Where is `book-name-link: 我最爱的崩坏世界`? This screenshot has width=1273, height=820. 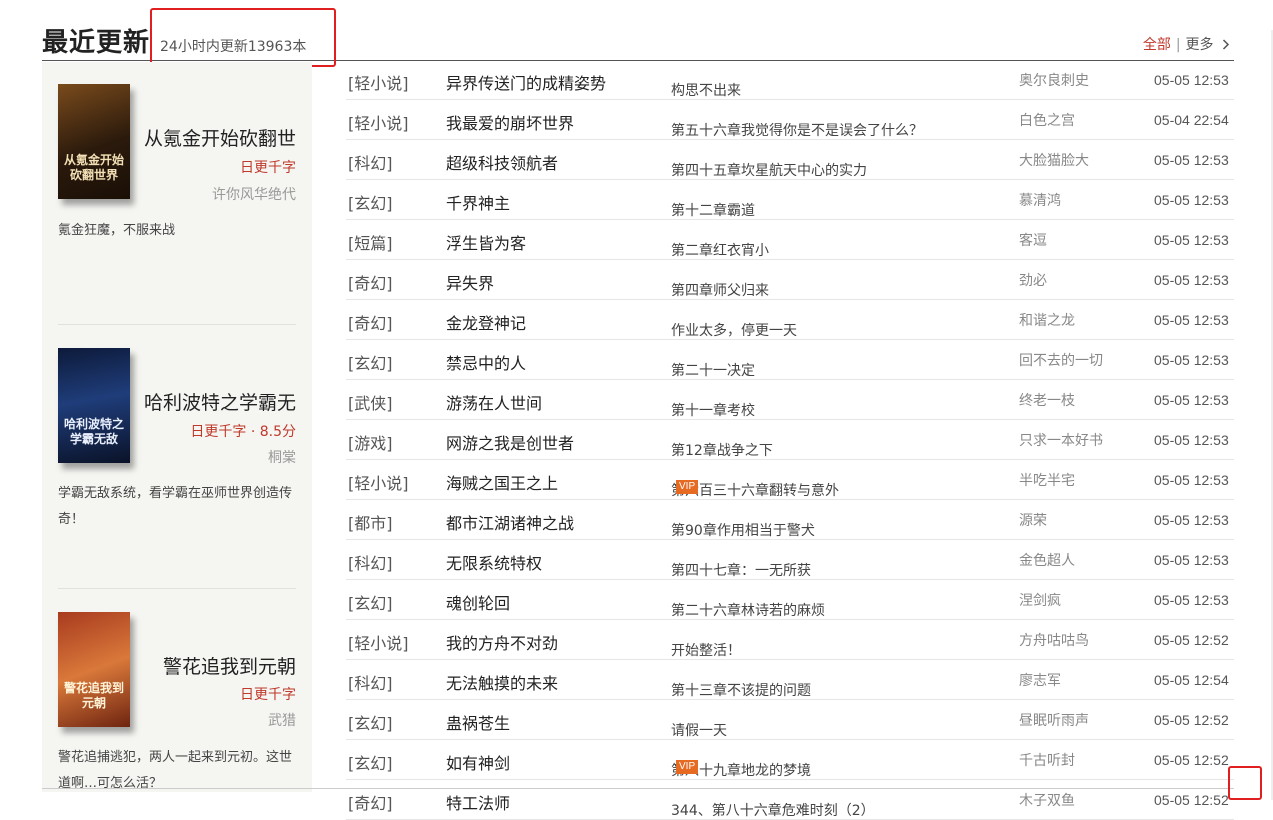 book-name-link: 我最爱的崩坏世界 is located at coordinates (510, 122).